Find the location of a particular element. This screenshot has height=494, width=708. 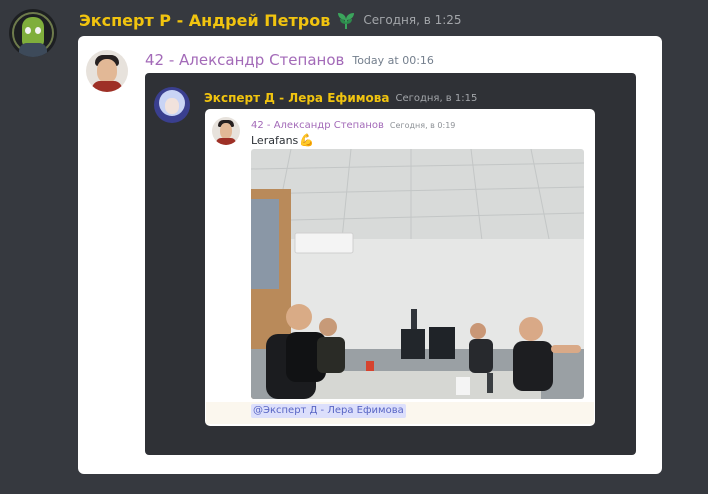

original-message-header: 42 - Александр Степанов Сегодня, в 0:19 is located at coordinates (353, 125).